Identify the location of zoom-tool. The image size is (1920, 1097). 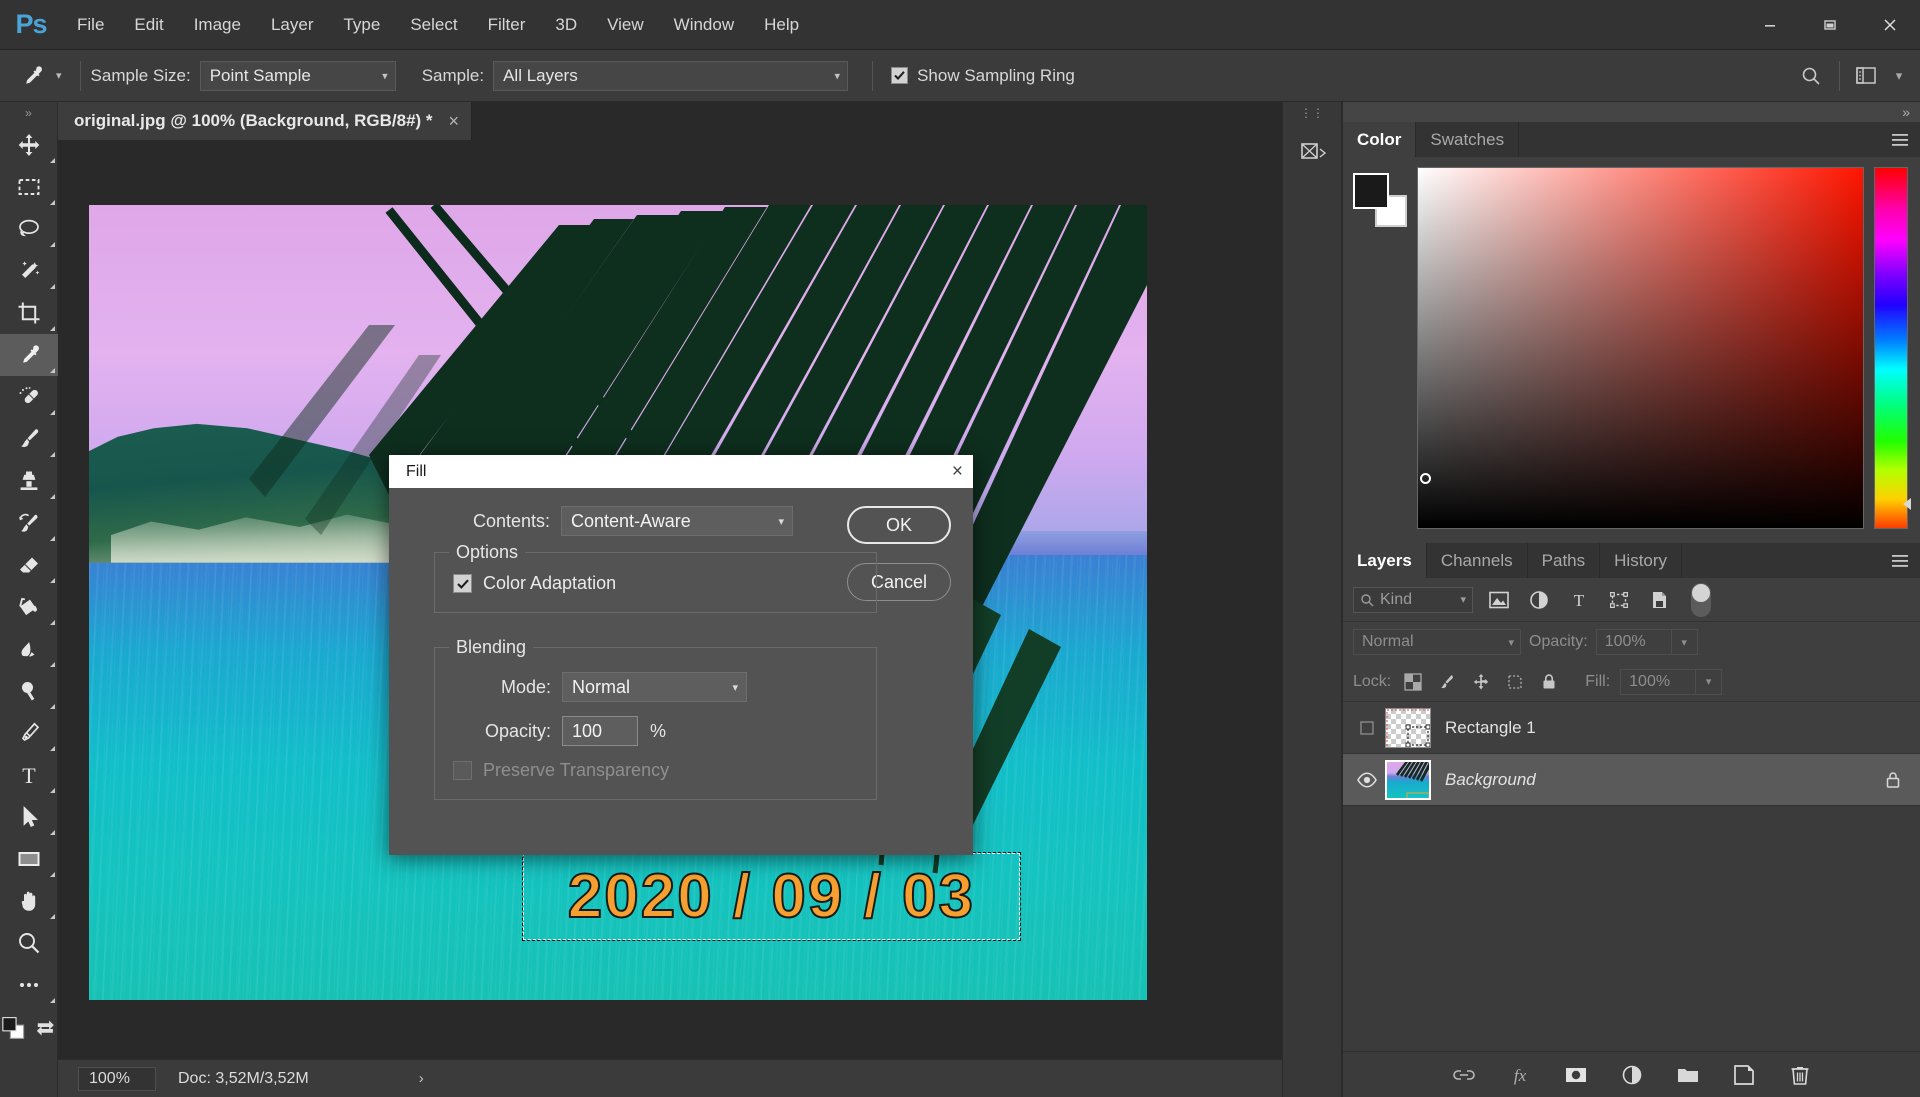
(29, 943).